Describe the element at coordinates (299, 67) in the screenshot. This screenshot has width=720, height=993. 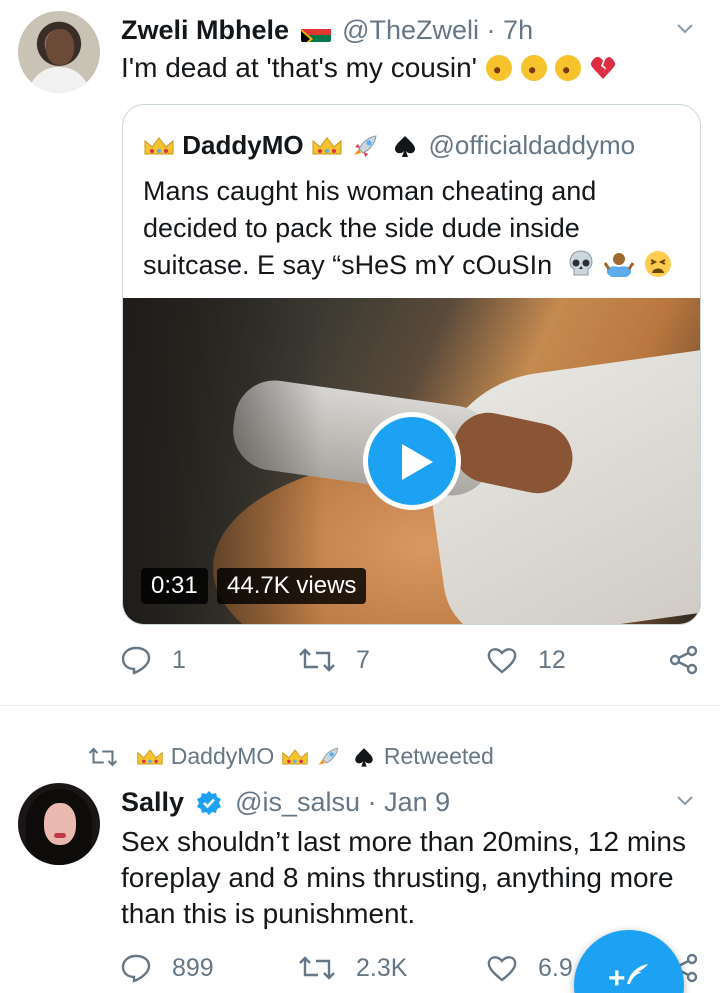
I see `tweet-body: I'm dead at 'that's my cousin'` at that location.